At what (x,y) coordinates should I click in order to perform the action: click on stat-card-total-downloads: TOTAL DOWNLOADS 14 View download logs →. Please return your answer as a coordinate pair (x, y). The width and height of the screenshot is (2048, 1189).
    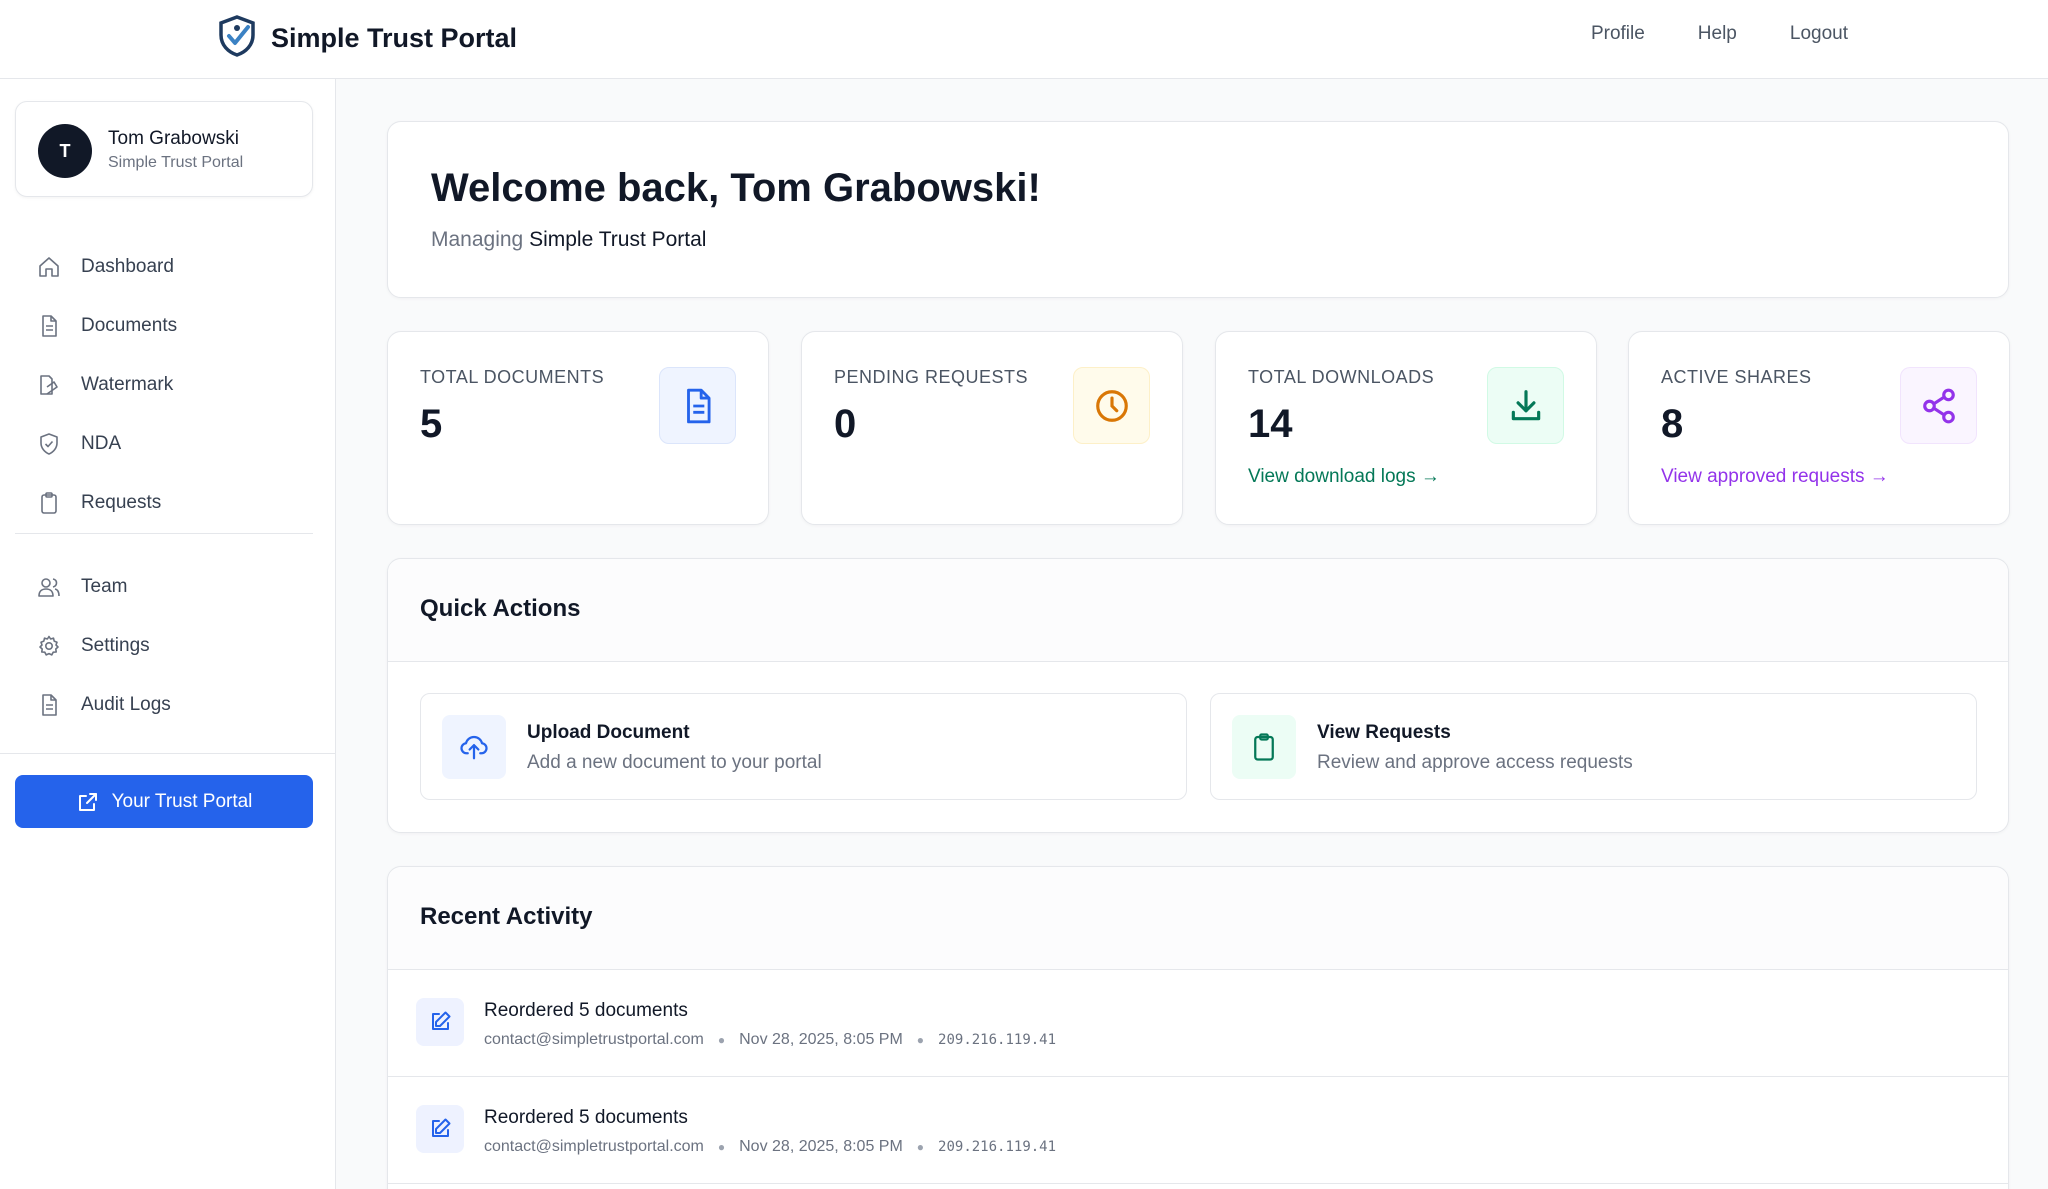
    Looking at the image, I should click on (1406, 428).